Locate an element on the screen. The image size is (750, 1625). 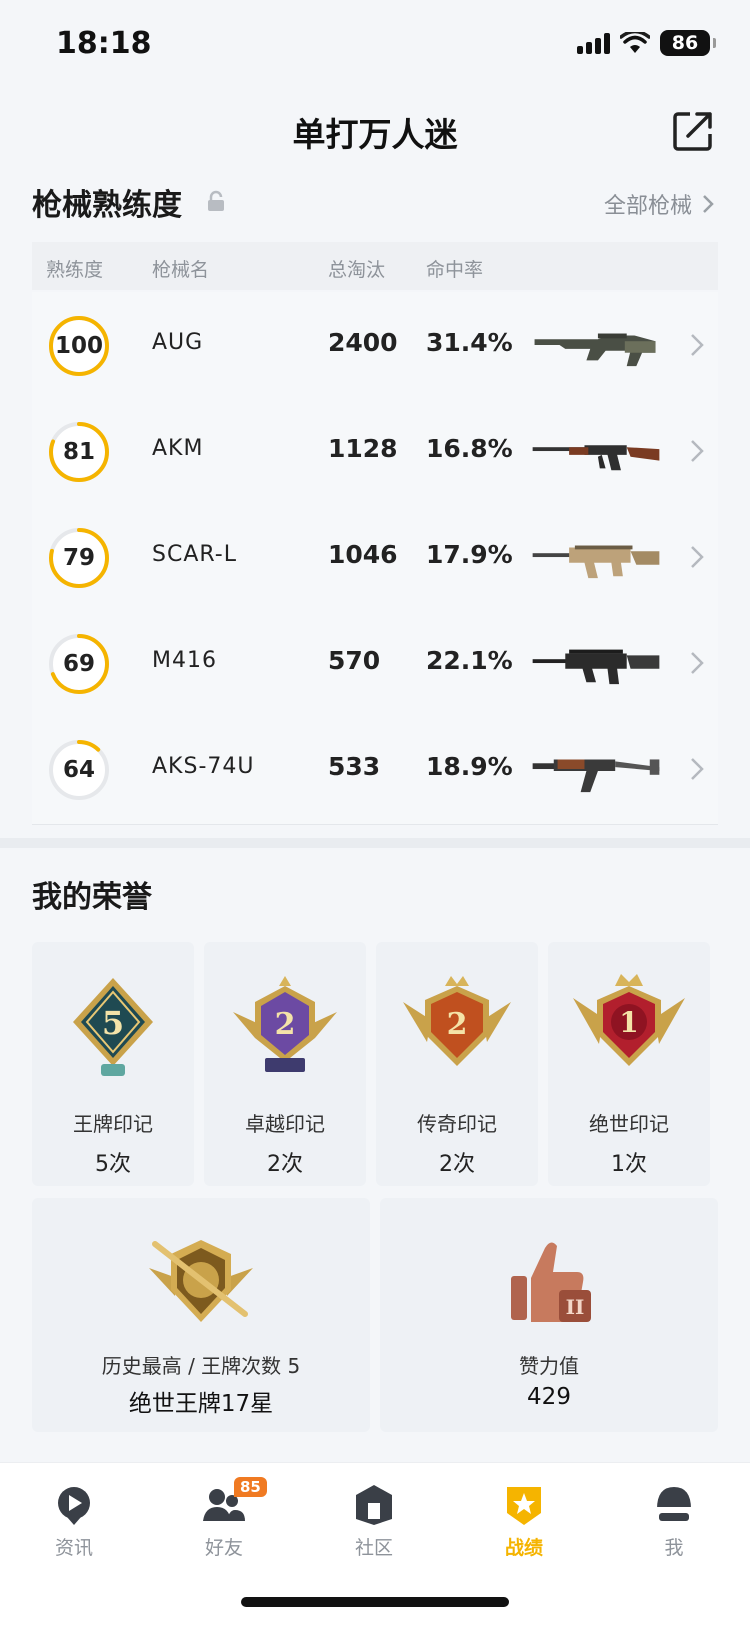
weapon-kills: 2400 is located at coordinates (363, 342).